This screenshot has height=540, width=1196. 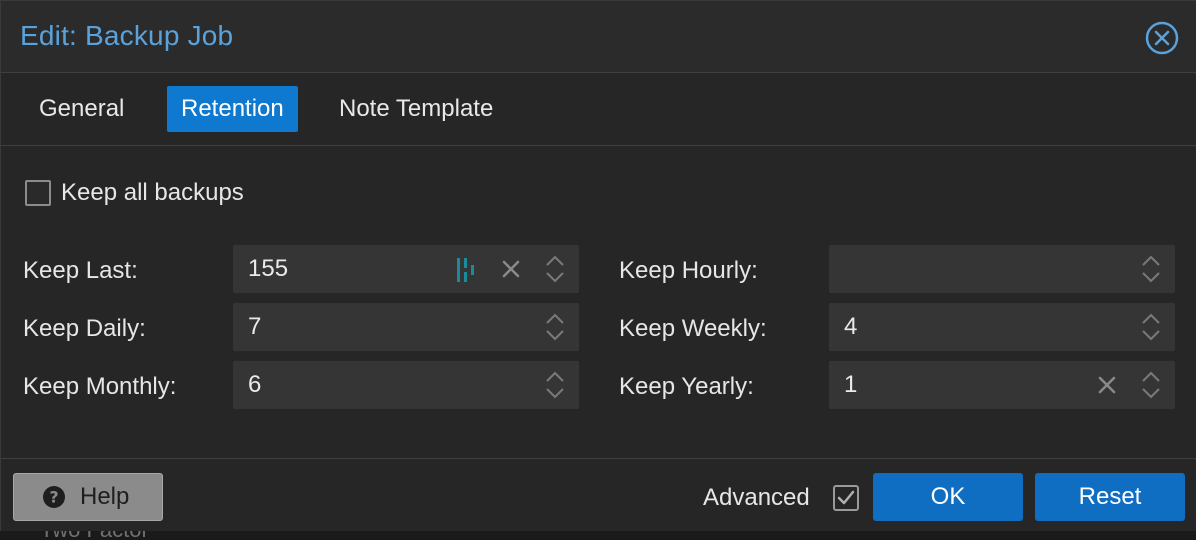 What do you see at coordinates (38, 193) in the screenshot?
I see `keep-all-checkbox` at bounding box center [38, 193].